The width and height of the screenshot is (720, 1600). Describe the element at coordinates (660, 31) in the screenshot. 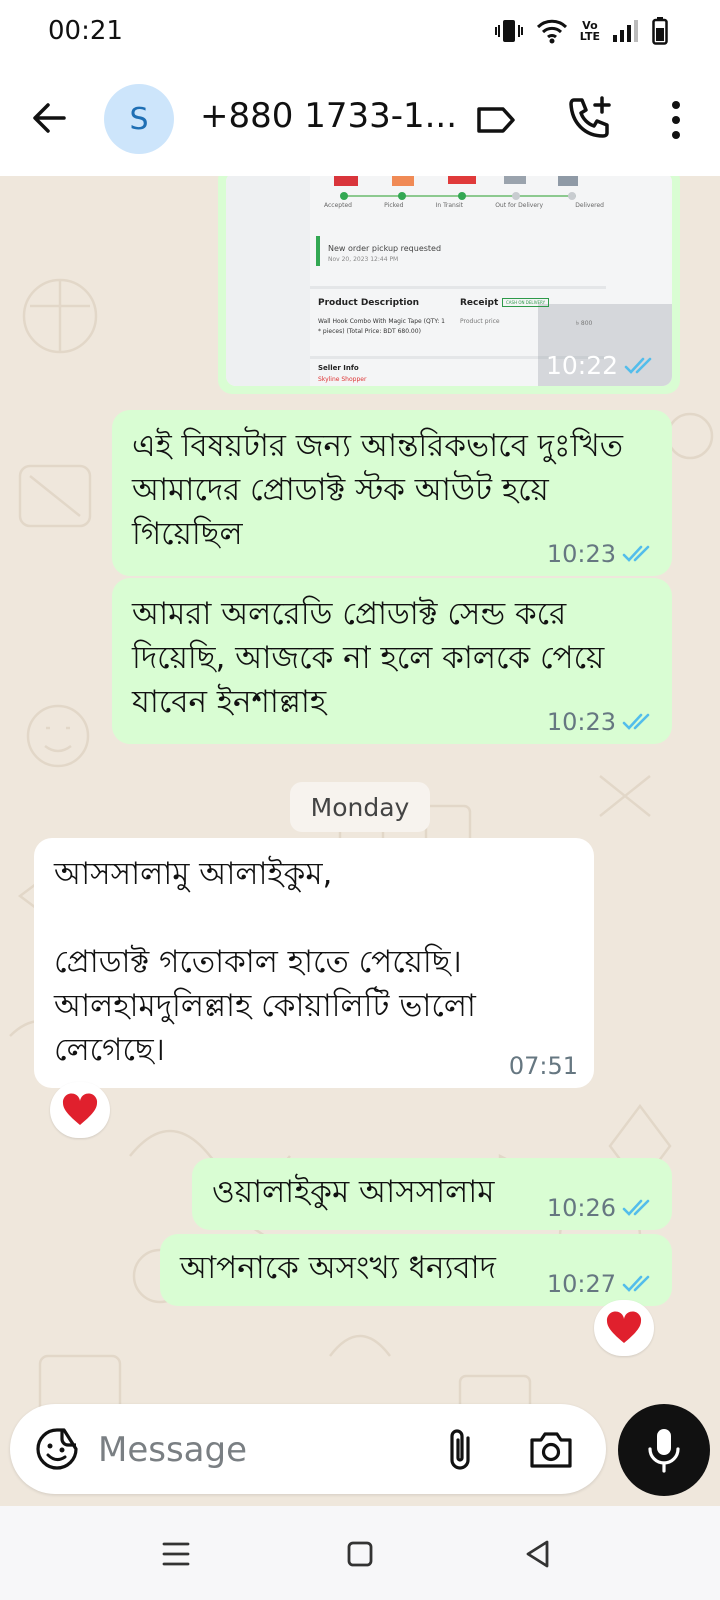

I see `battery-icon` at that location.